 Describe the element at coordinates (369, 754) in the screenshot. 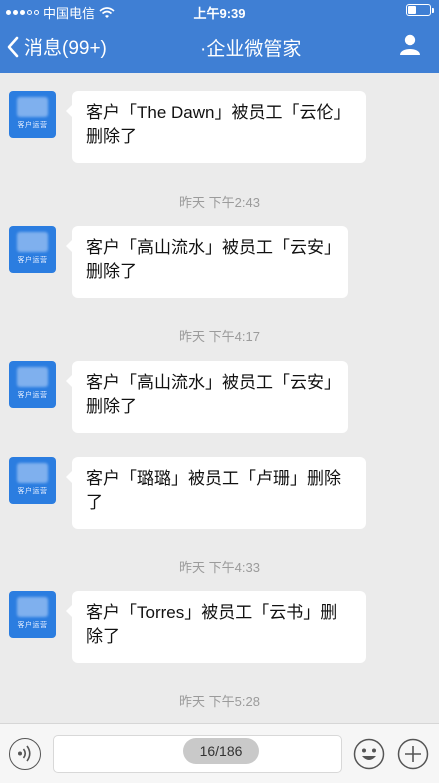

I see `emoji-icon` at that location.